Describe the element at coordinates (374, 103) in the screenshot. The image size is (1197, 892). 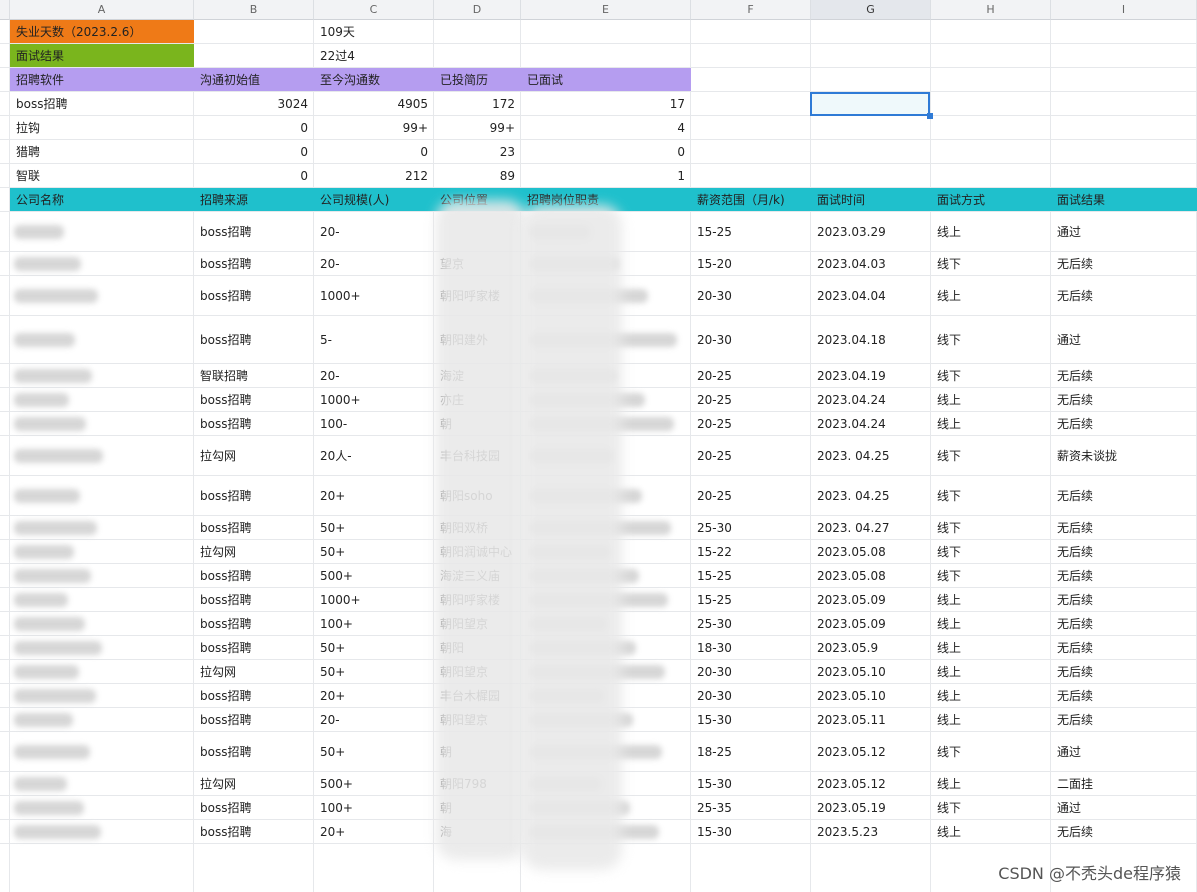
I see `platform-value: 4905` at that location.